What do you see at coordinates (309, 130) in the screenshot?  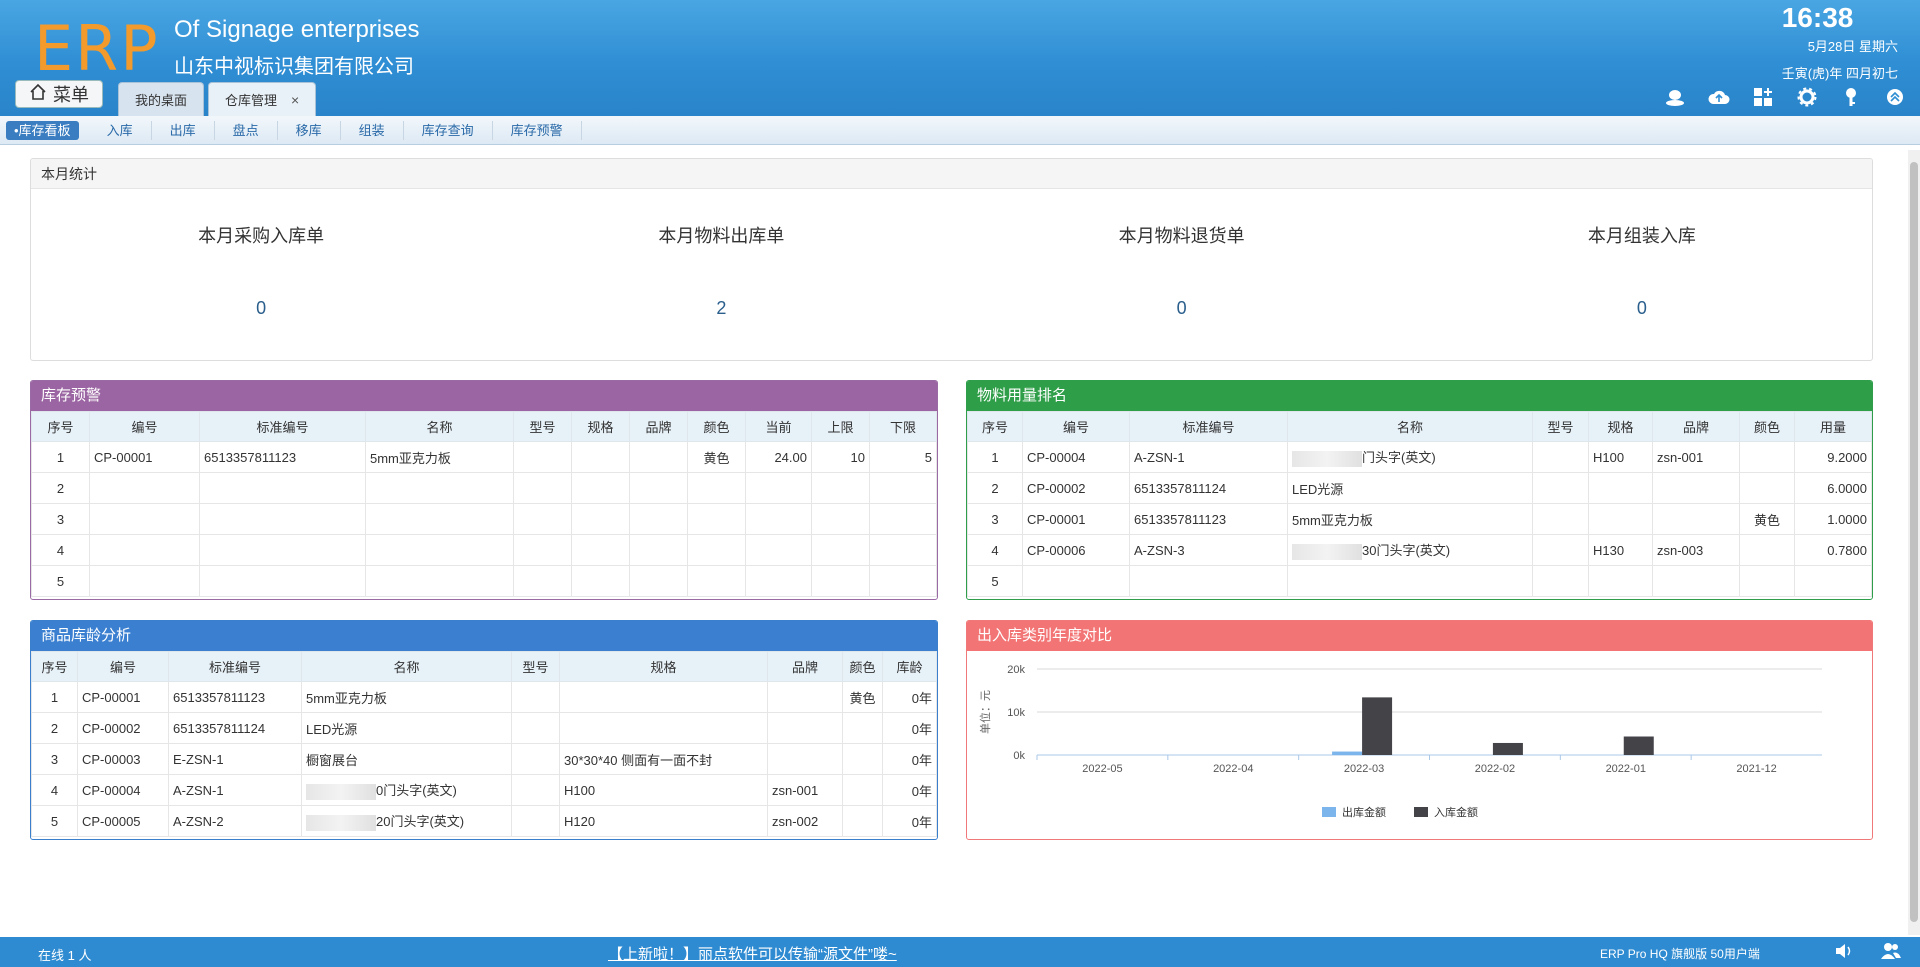 I see `subnav-transfer: 移库` at bounding box center [309, 130].